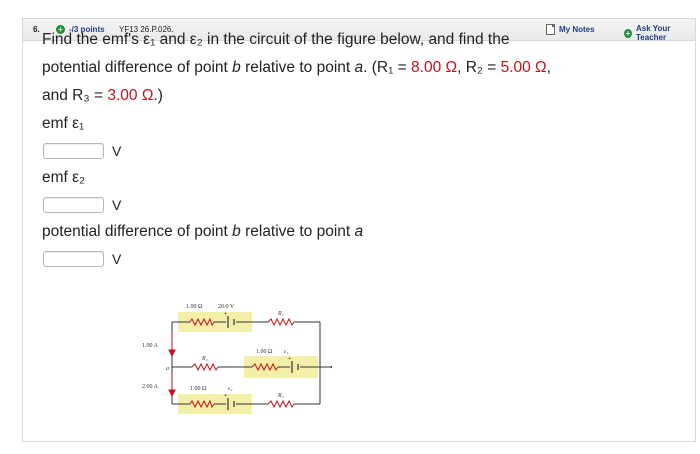 This screenshot has width=700, height=454. I want to click on r3-label: and R₃ =, so click(75, 95).